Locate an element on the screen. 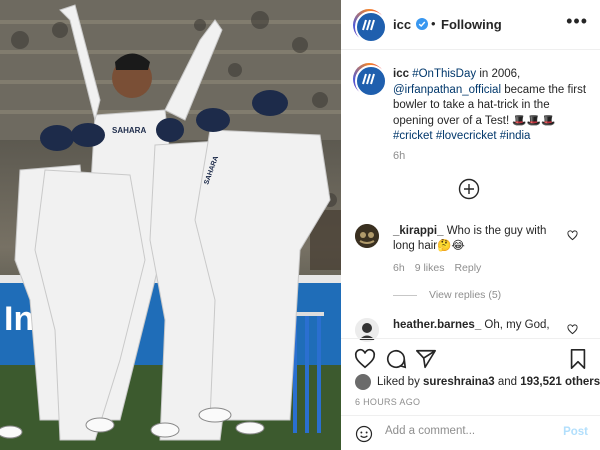 The width and height of the screenshot is (600, 450). comment-icon is located at coordinates (396, 359).